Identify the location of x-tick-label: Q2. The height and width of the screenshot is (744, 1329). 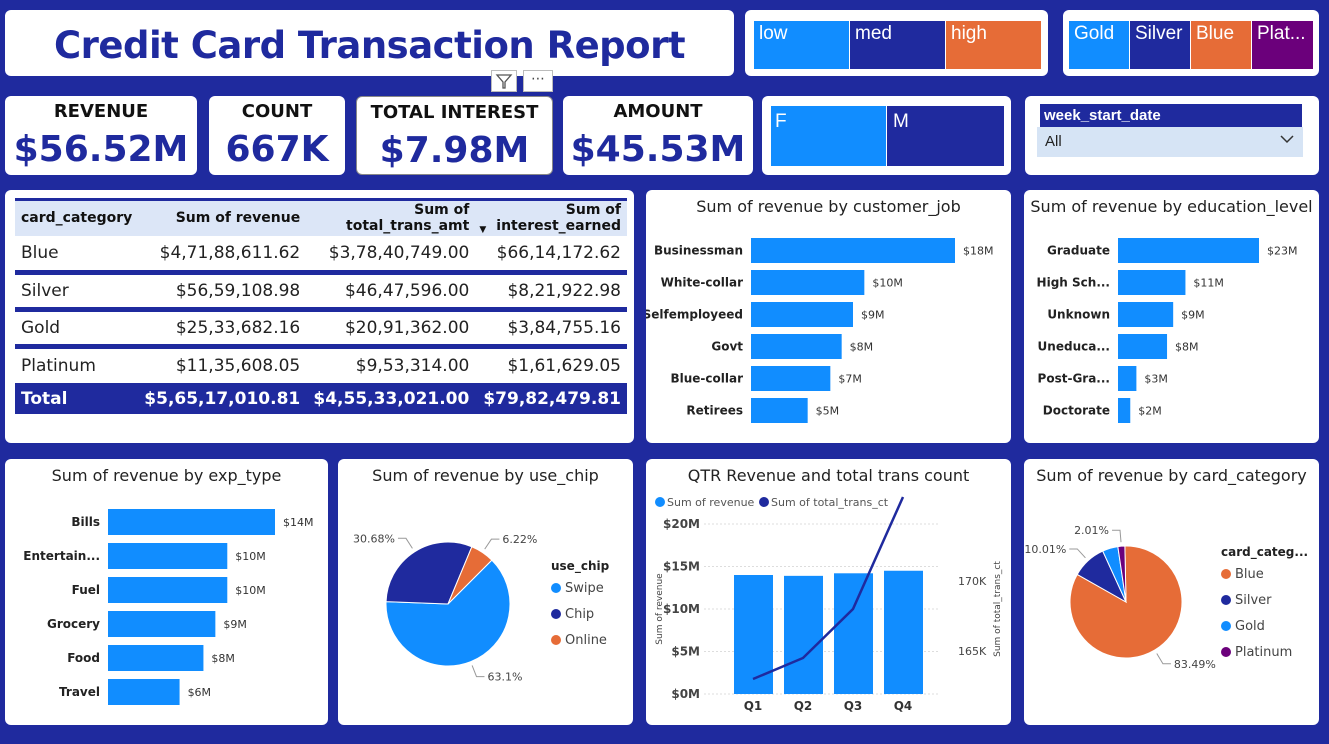
(803, 706).